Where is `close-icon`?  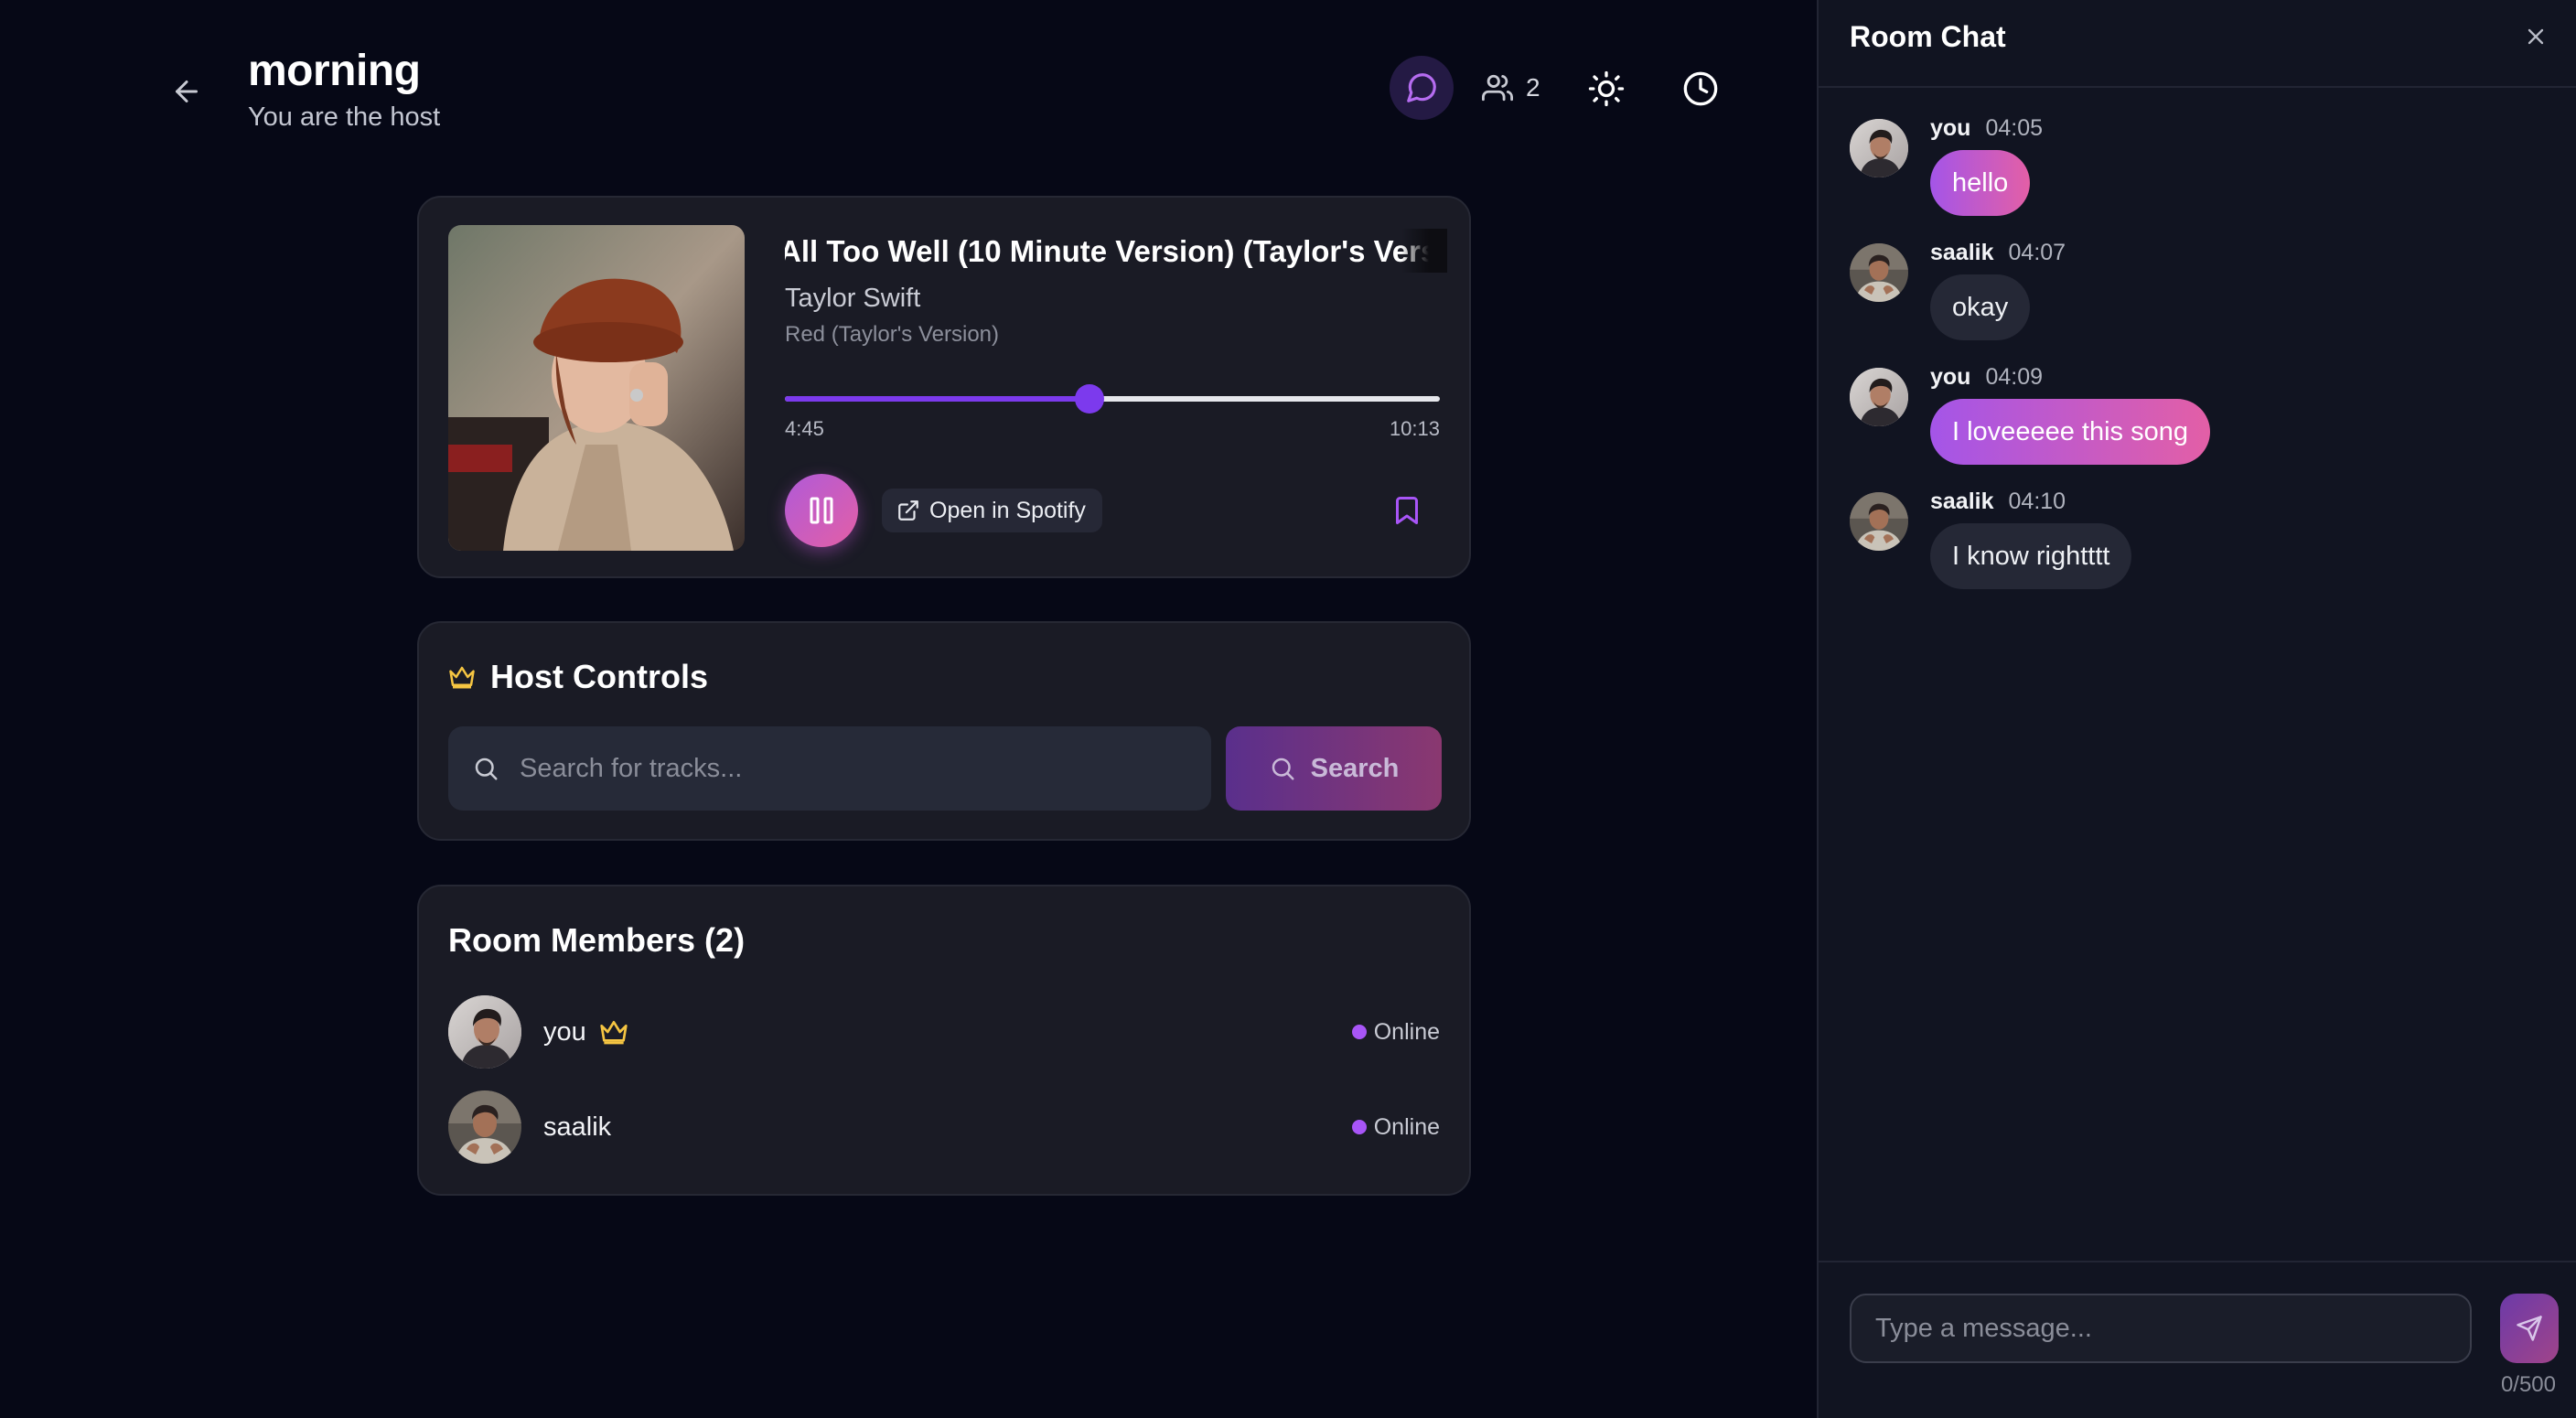 close-icon is located at coordinates (2536, 37).